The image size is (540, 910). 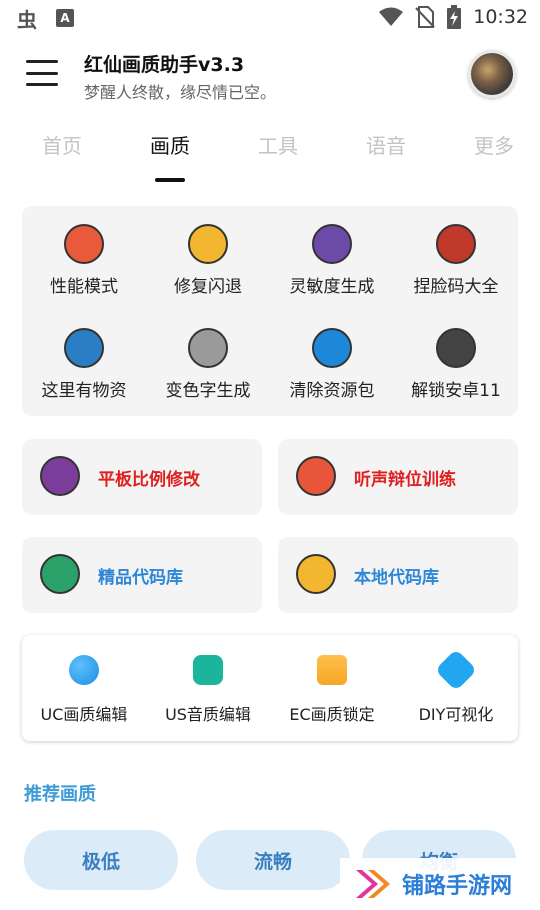 What do you see at coordinates (332, 690) in the screenshot?
I see `ec-lock-button: EC画质锁定` at bounding box center [332, 690].